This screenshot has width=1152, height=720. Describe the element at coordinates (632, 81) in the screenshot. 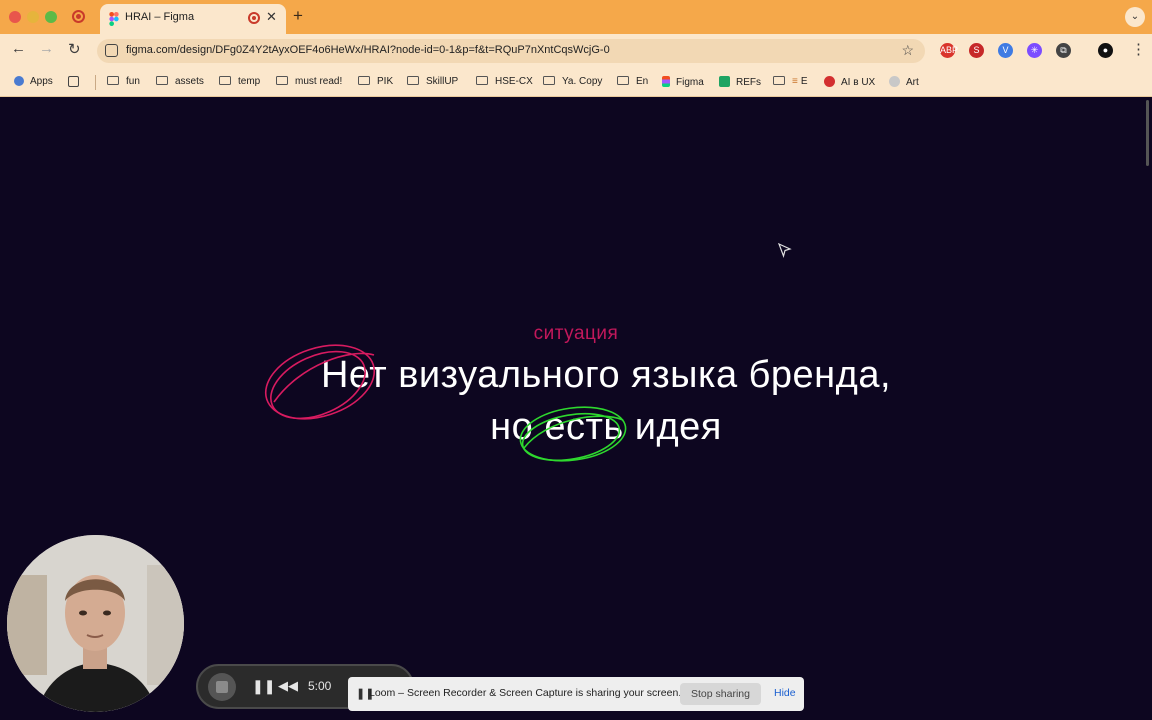

I see `bookmark-folder-en: En` at that location.